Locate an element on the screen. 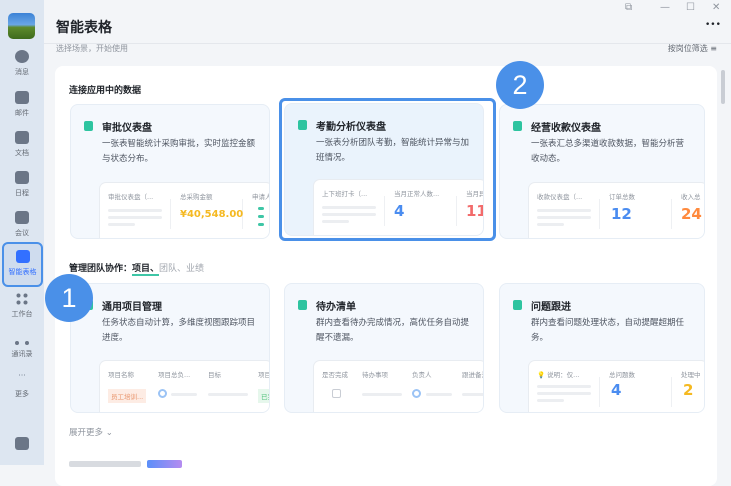  done-tag: 已完 is located at coordinates (263, 396).